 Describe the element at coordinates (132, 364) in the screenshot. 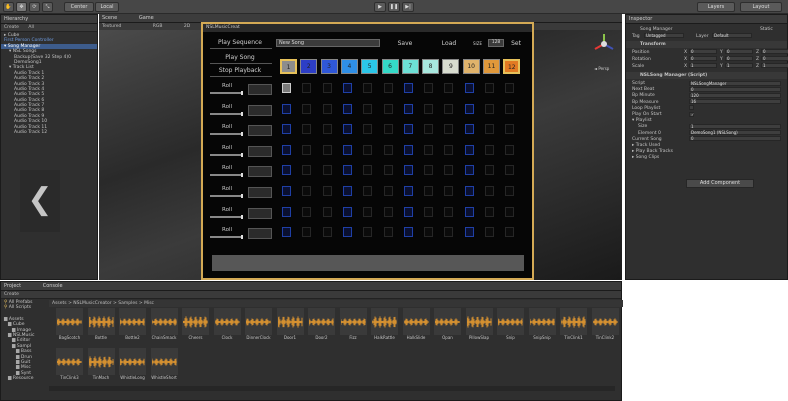

I see `asset-item: WhistleLong` at that location.